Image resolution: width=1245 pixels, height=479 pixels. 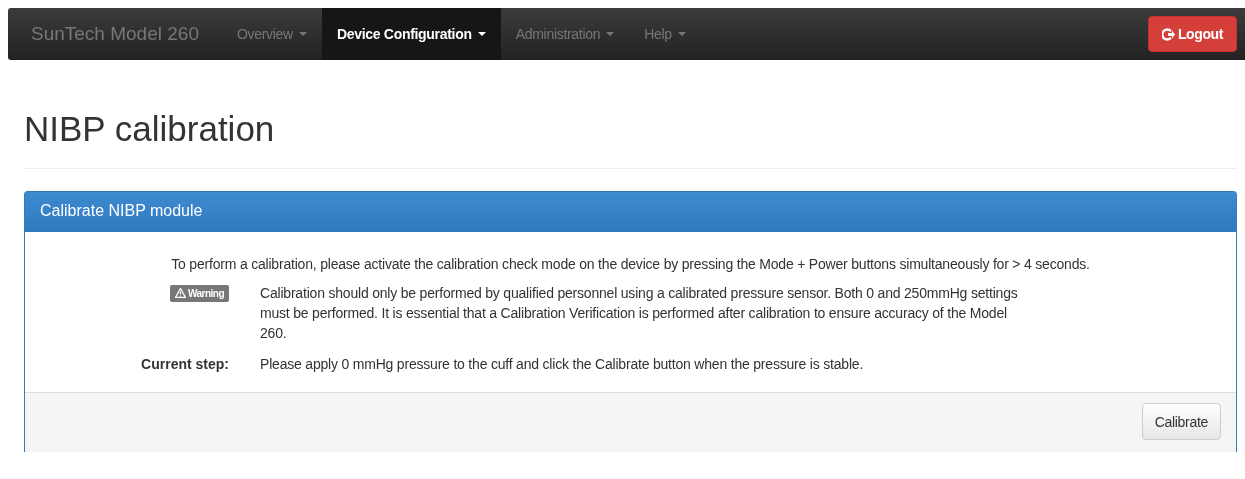 I want to click on panel-title: Calibrate NIBP module, so click(x=121, y=210).